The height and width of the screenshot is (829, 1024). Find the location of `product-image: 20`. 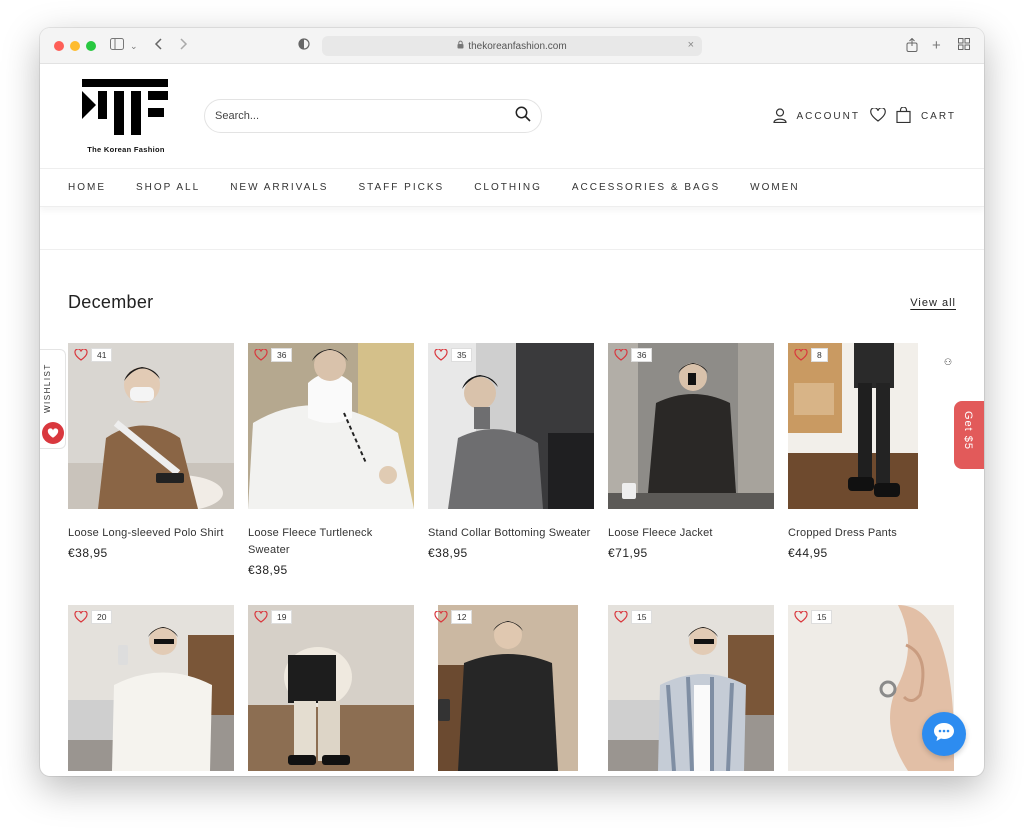

product-image: 20 is located at coordinates (151, 688).